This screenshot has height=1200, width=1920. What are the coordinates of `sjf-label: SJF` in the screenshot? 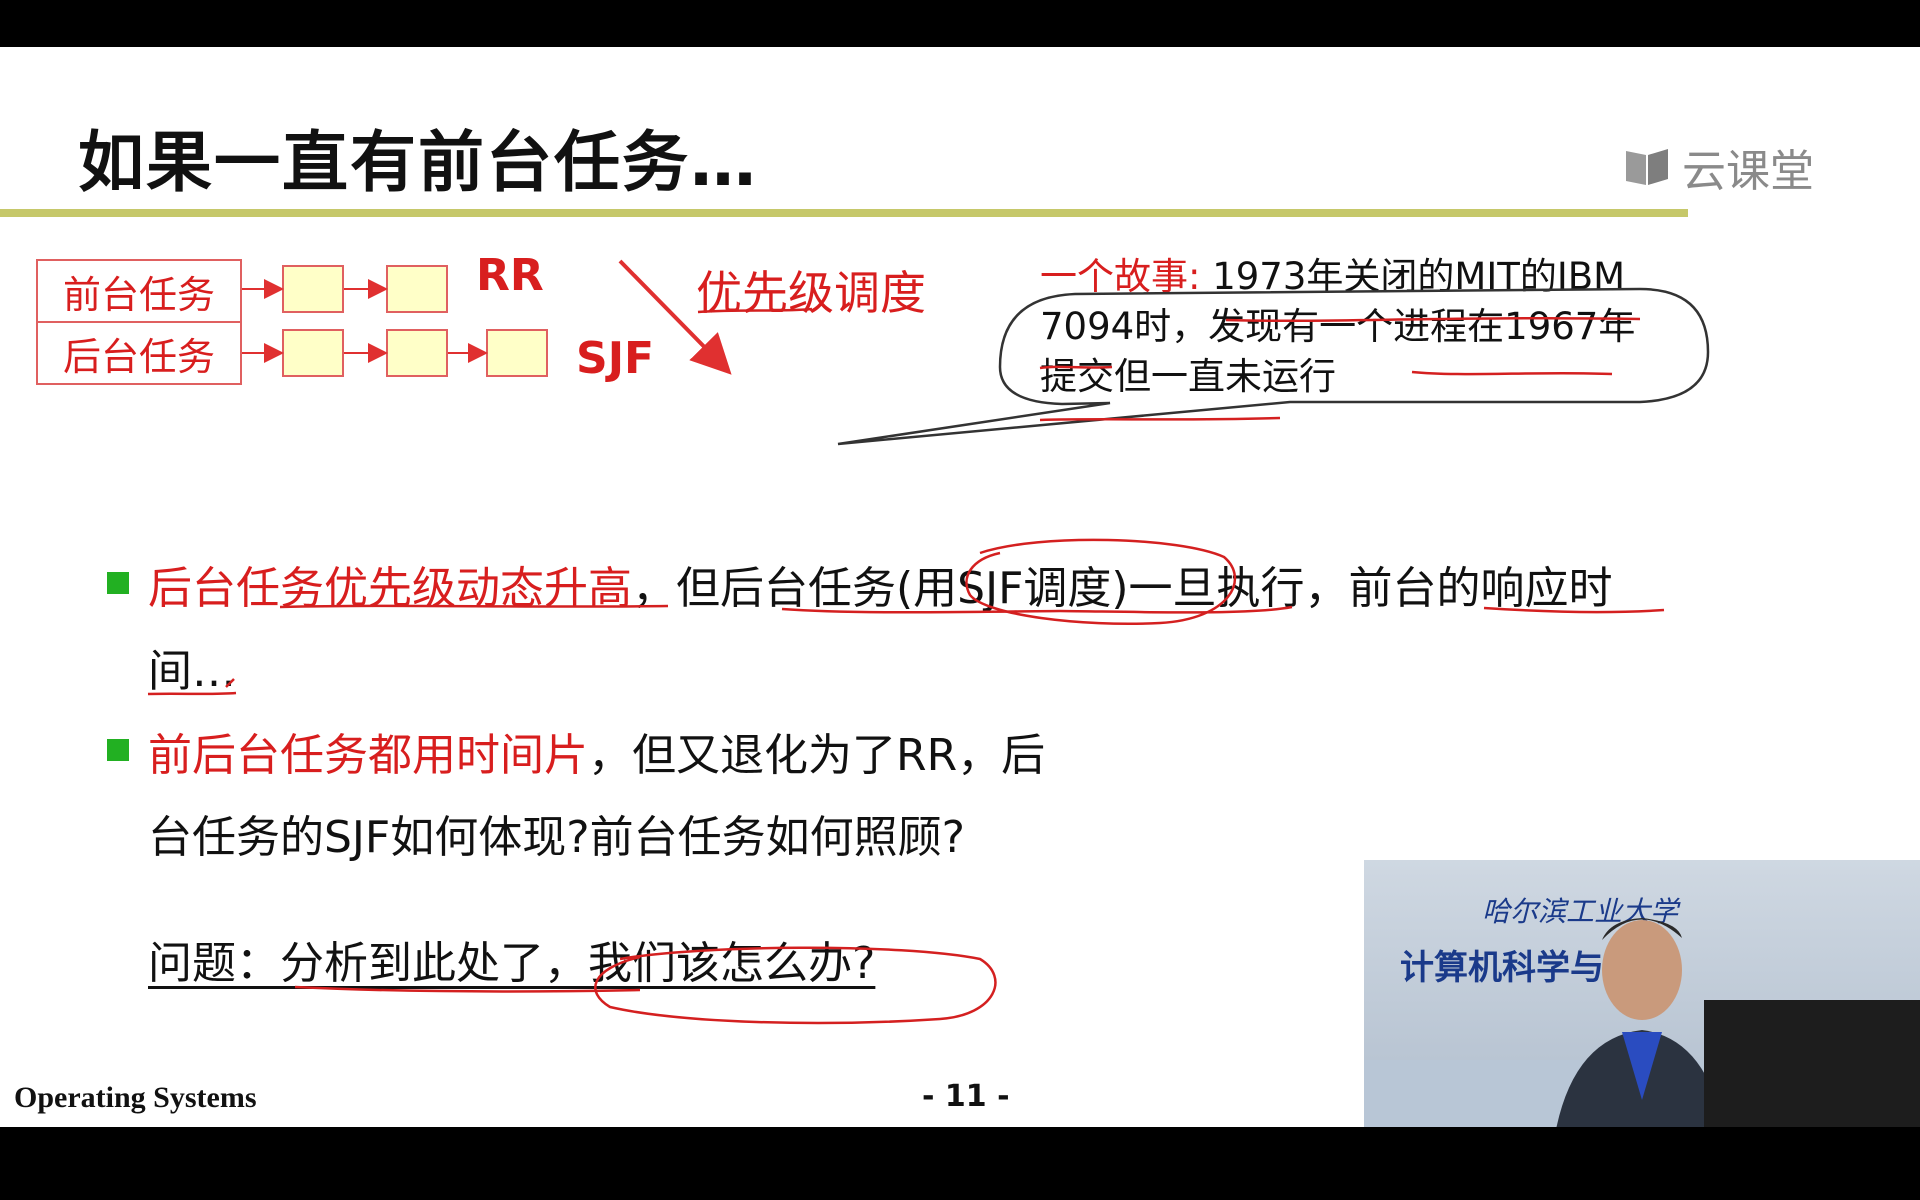 It's located at (615, 358).